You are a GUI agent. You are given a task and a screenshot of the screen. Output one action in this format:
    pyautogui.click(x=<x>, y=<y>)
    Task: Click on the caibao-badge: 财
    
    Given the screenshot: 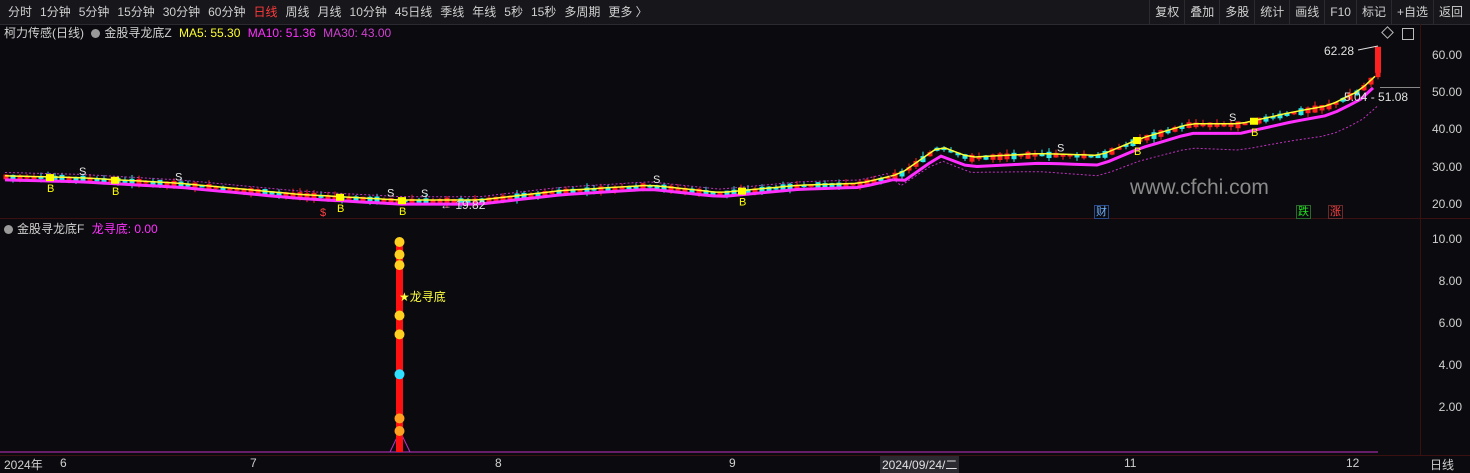 What is the action you would take?
    pyautogui.click(x=1101, y=212)
    